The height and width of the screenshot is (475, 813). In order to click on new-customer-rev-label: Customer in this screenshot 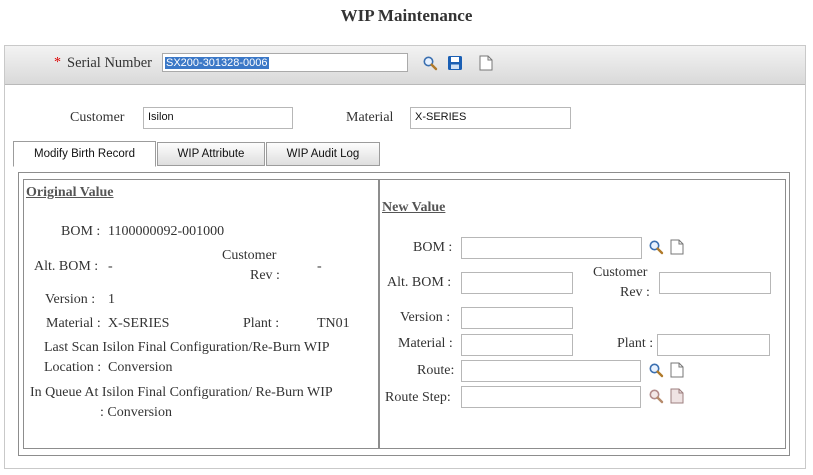, I will do `click(620, 272)`.